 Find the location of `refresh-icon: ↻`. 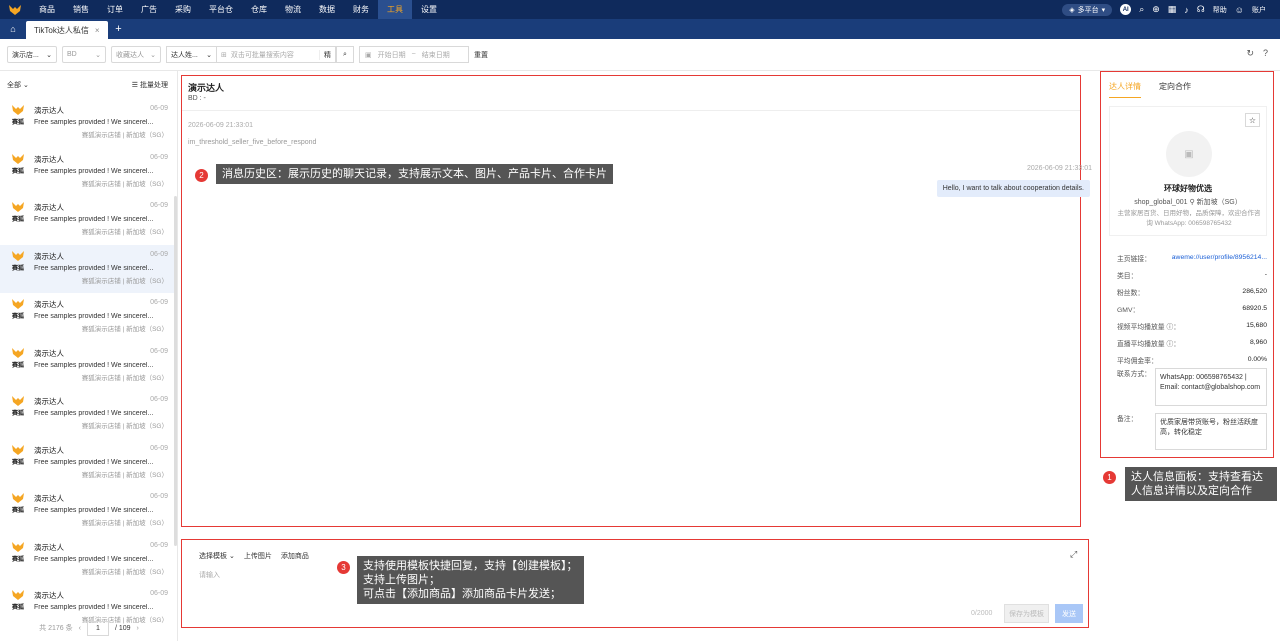

refresh-icon: ↻ is located at coordinates (1250, 53).